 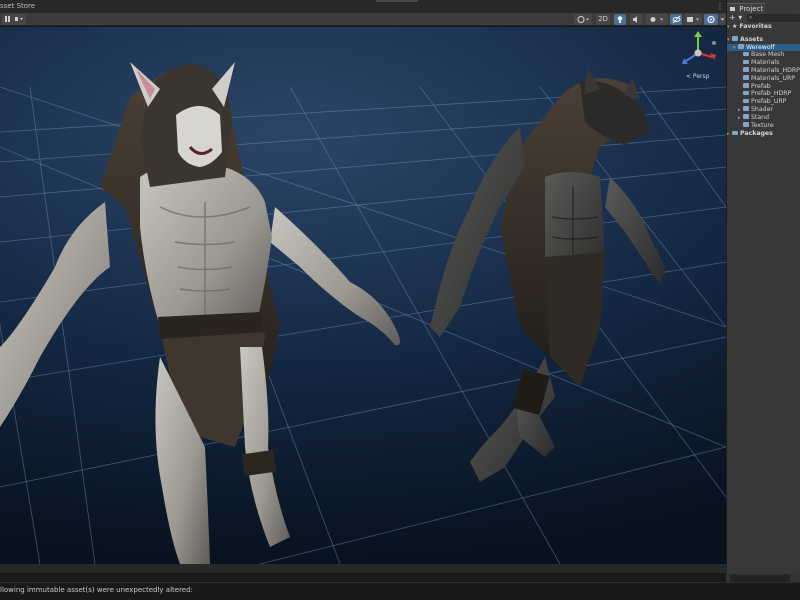 What do you see at coordinates (583, 19) in the screenshot?
I see `shading-mode-dropdown` at bounding box center [583, 19].